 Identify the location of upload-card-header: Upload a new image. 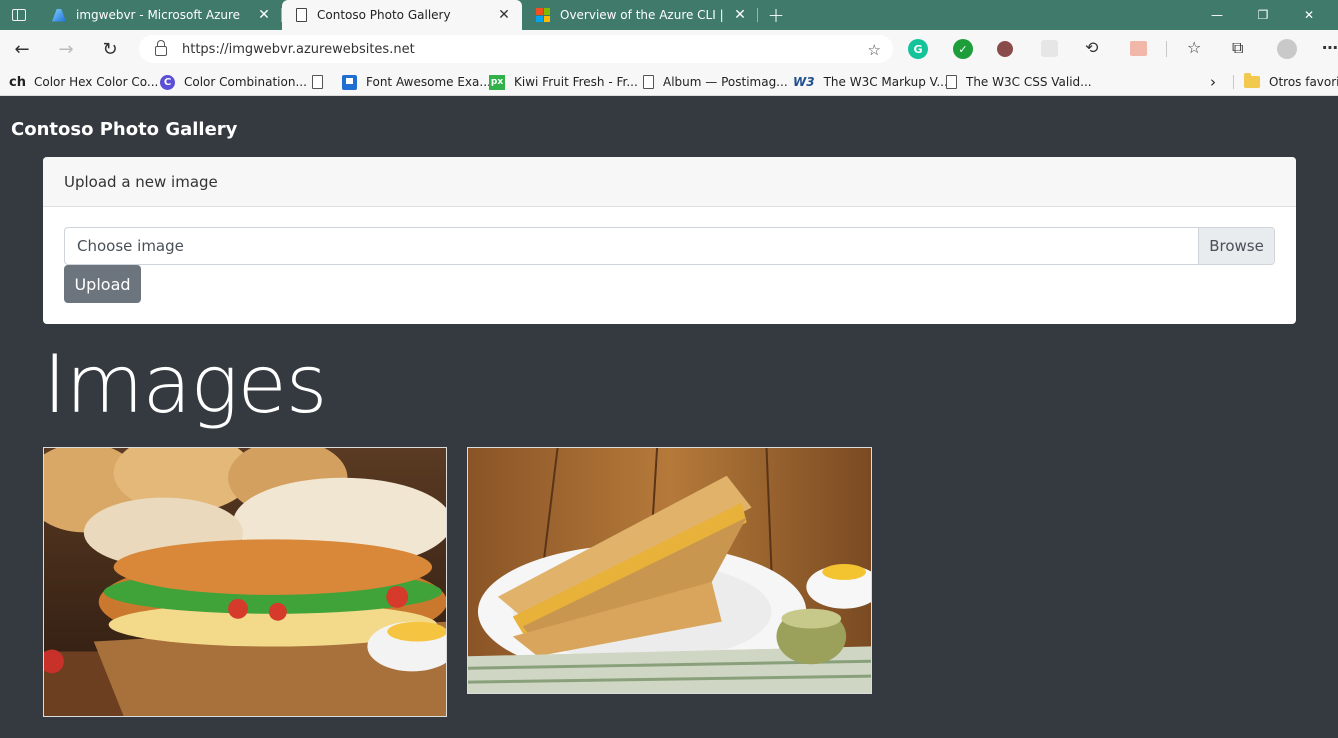
(669, 182).